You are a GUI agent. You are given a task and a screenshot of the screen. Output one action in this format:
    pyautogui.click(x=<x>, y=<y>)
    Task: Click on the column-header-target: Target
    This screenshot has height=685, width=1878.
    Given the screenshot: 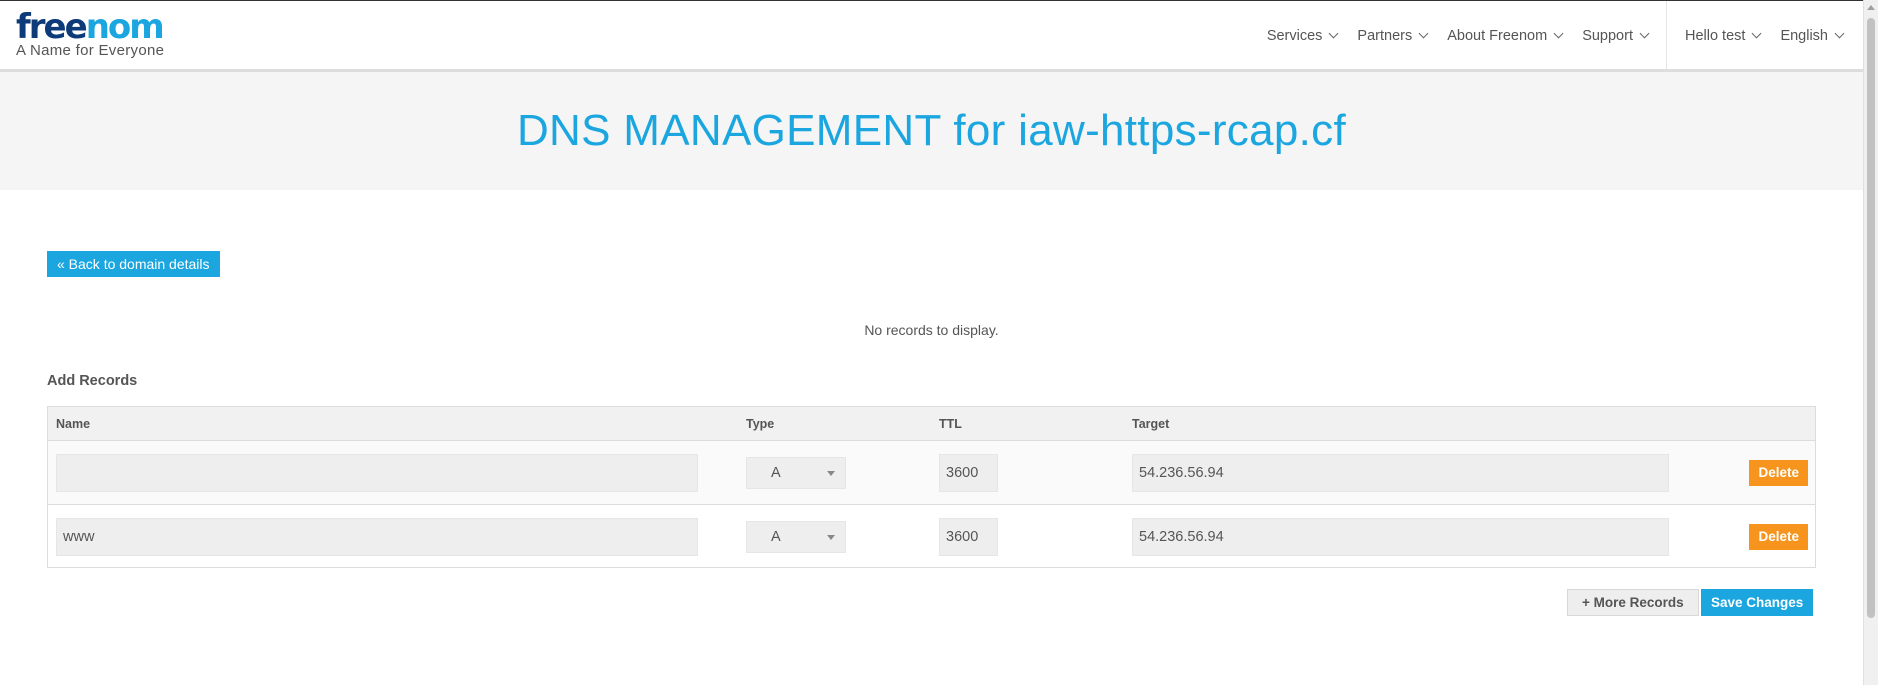 What is the action you would take?
    pyautogui.click(x=1151, y=424)
    